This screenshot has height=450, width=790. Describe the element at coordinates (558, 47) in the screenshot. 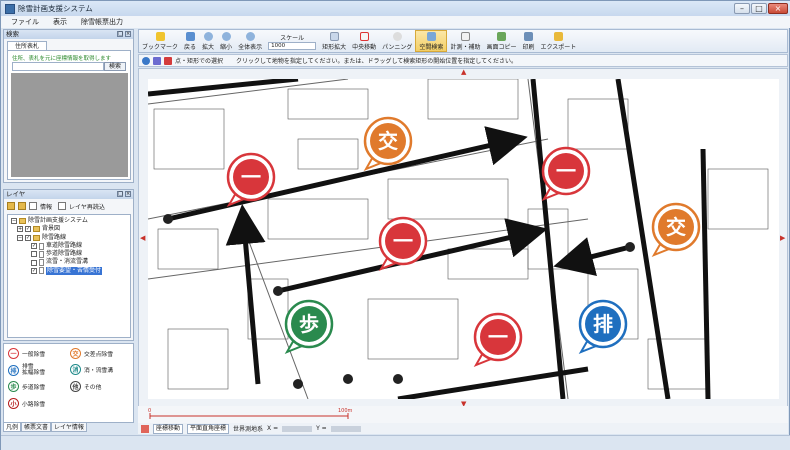

I see `button-label: エクスポート` at that location.